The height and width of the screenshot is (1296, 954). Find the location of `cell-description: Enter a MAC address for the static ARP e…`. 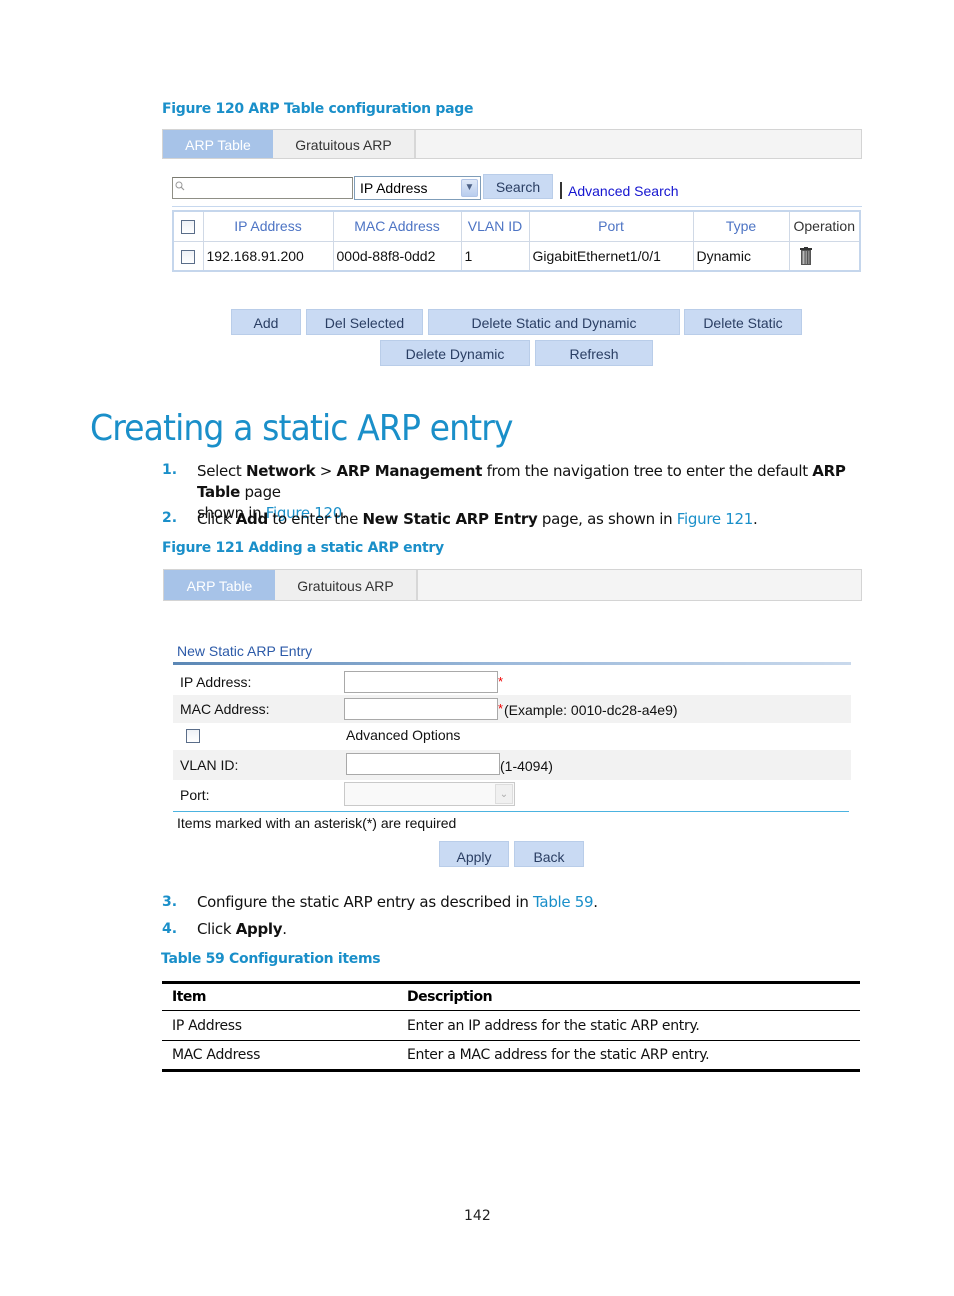

cell-description: Enter a MAC address for the static ARP e… is located at coordinates (628, 1056).